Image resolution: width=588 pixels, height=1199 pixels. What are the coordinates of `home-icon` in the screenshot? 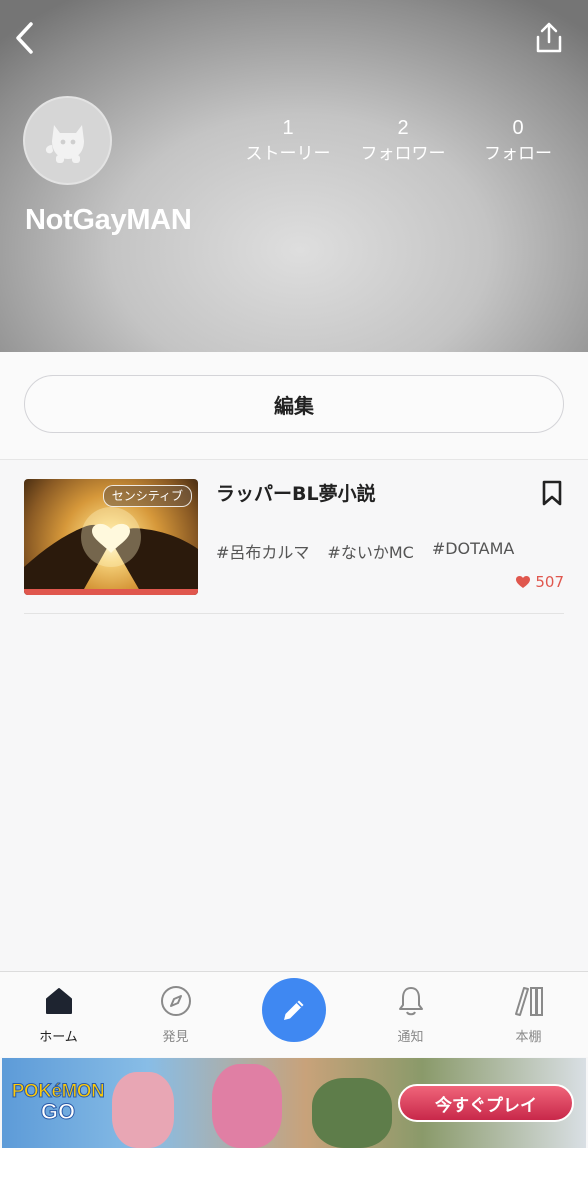 It's located at (58, 1001).